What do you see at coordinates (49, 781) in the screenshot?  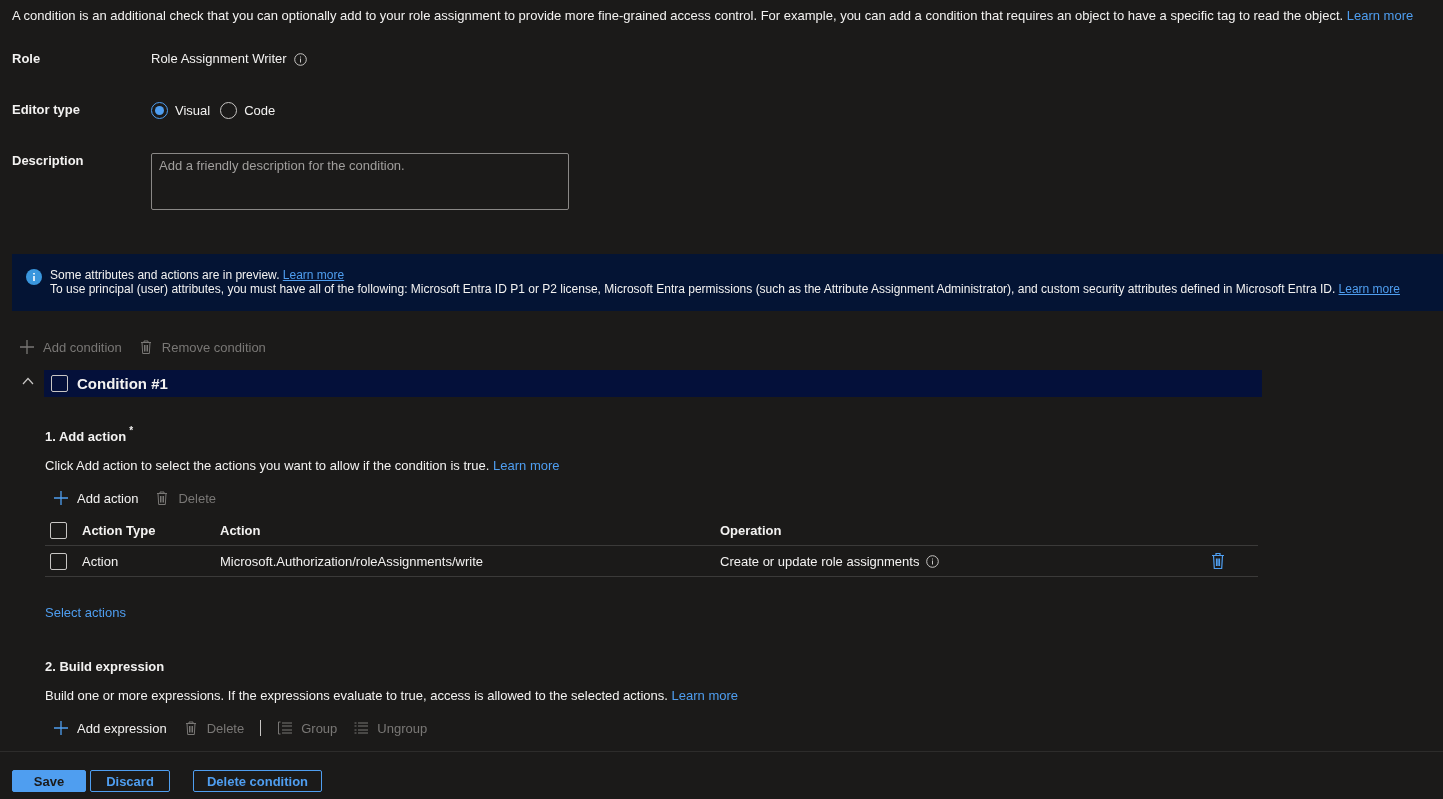 I see `save-button: Save` at bounding box center [49, 781].